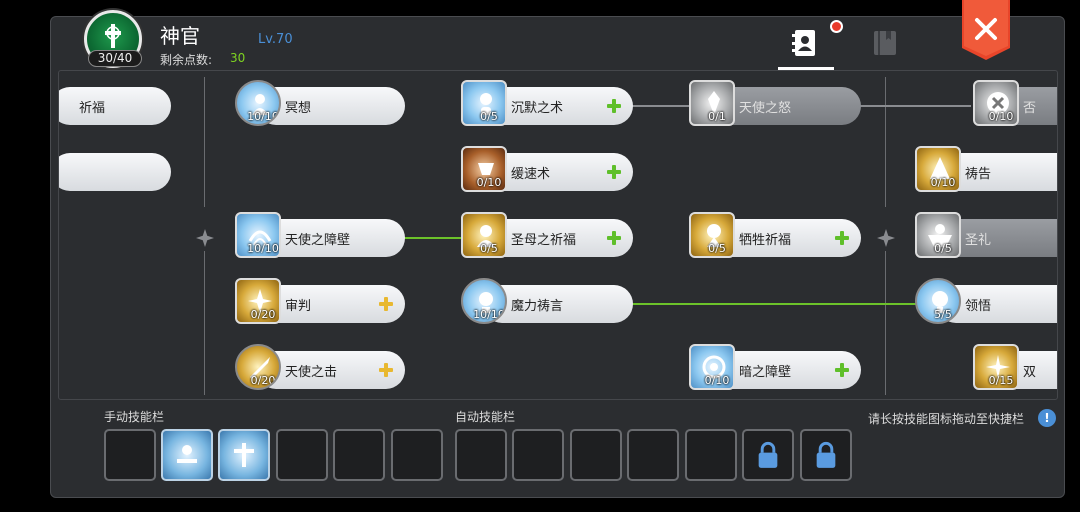 This screenshot has width=1080, height=512. Describe the element at coordinates (298, 108) in the screenshot. I see `skill-name: 冥想` at that location.